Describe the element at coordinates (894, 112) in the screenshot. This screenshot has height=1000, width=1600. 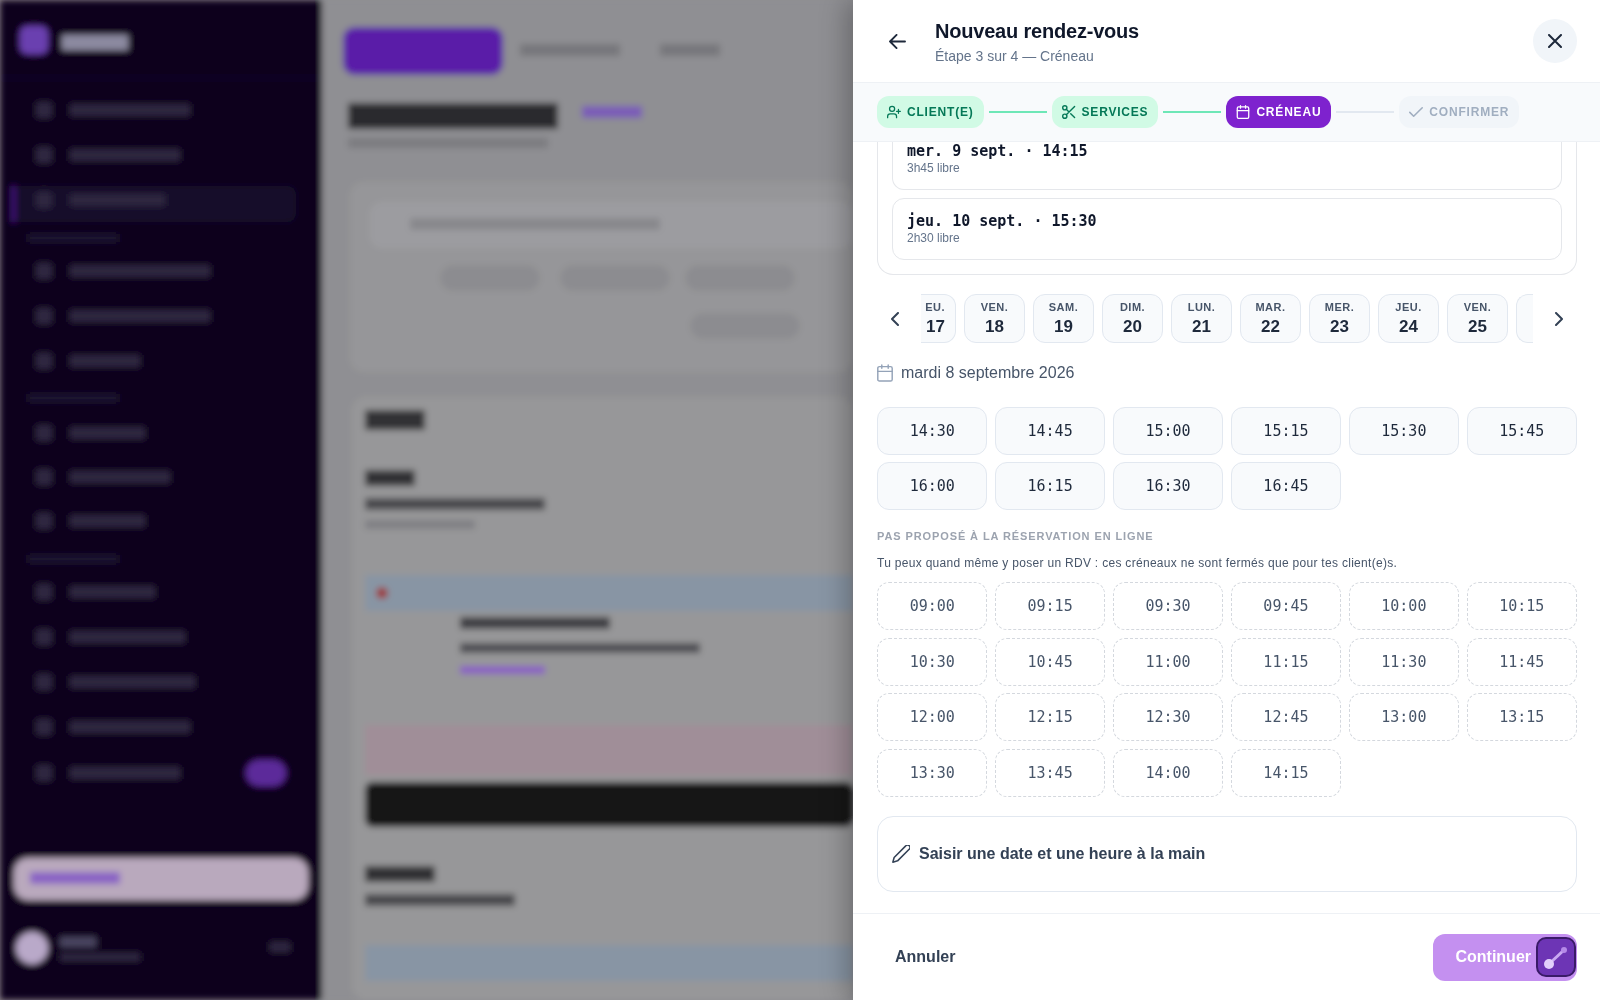
I see `user-plus-icon` at that location.